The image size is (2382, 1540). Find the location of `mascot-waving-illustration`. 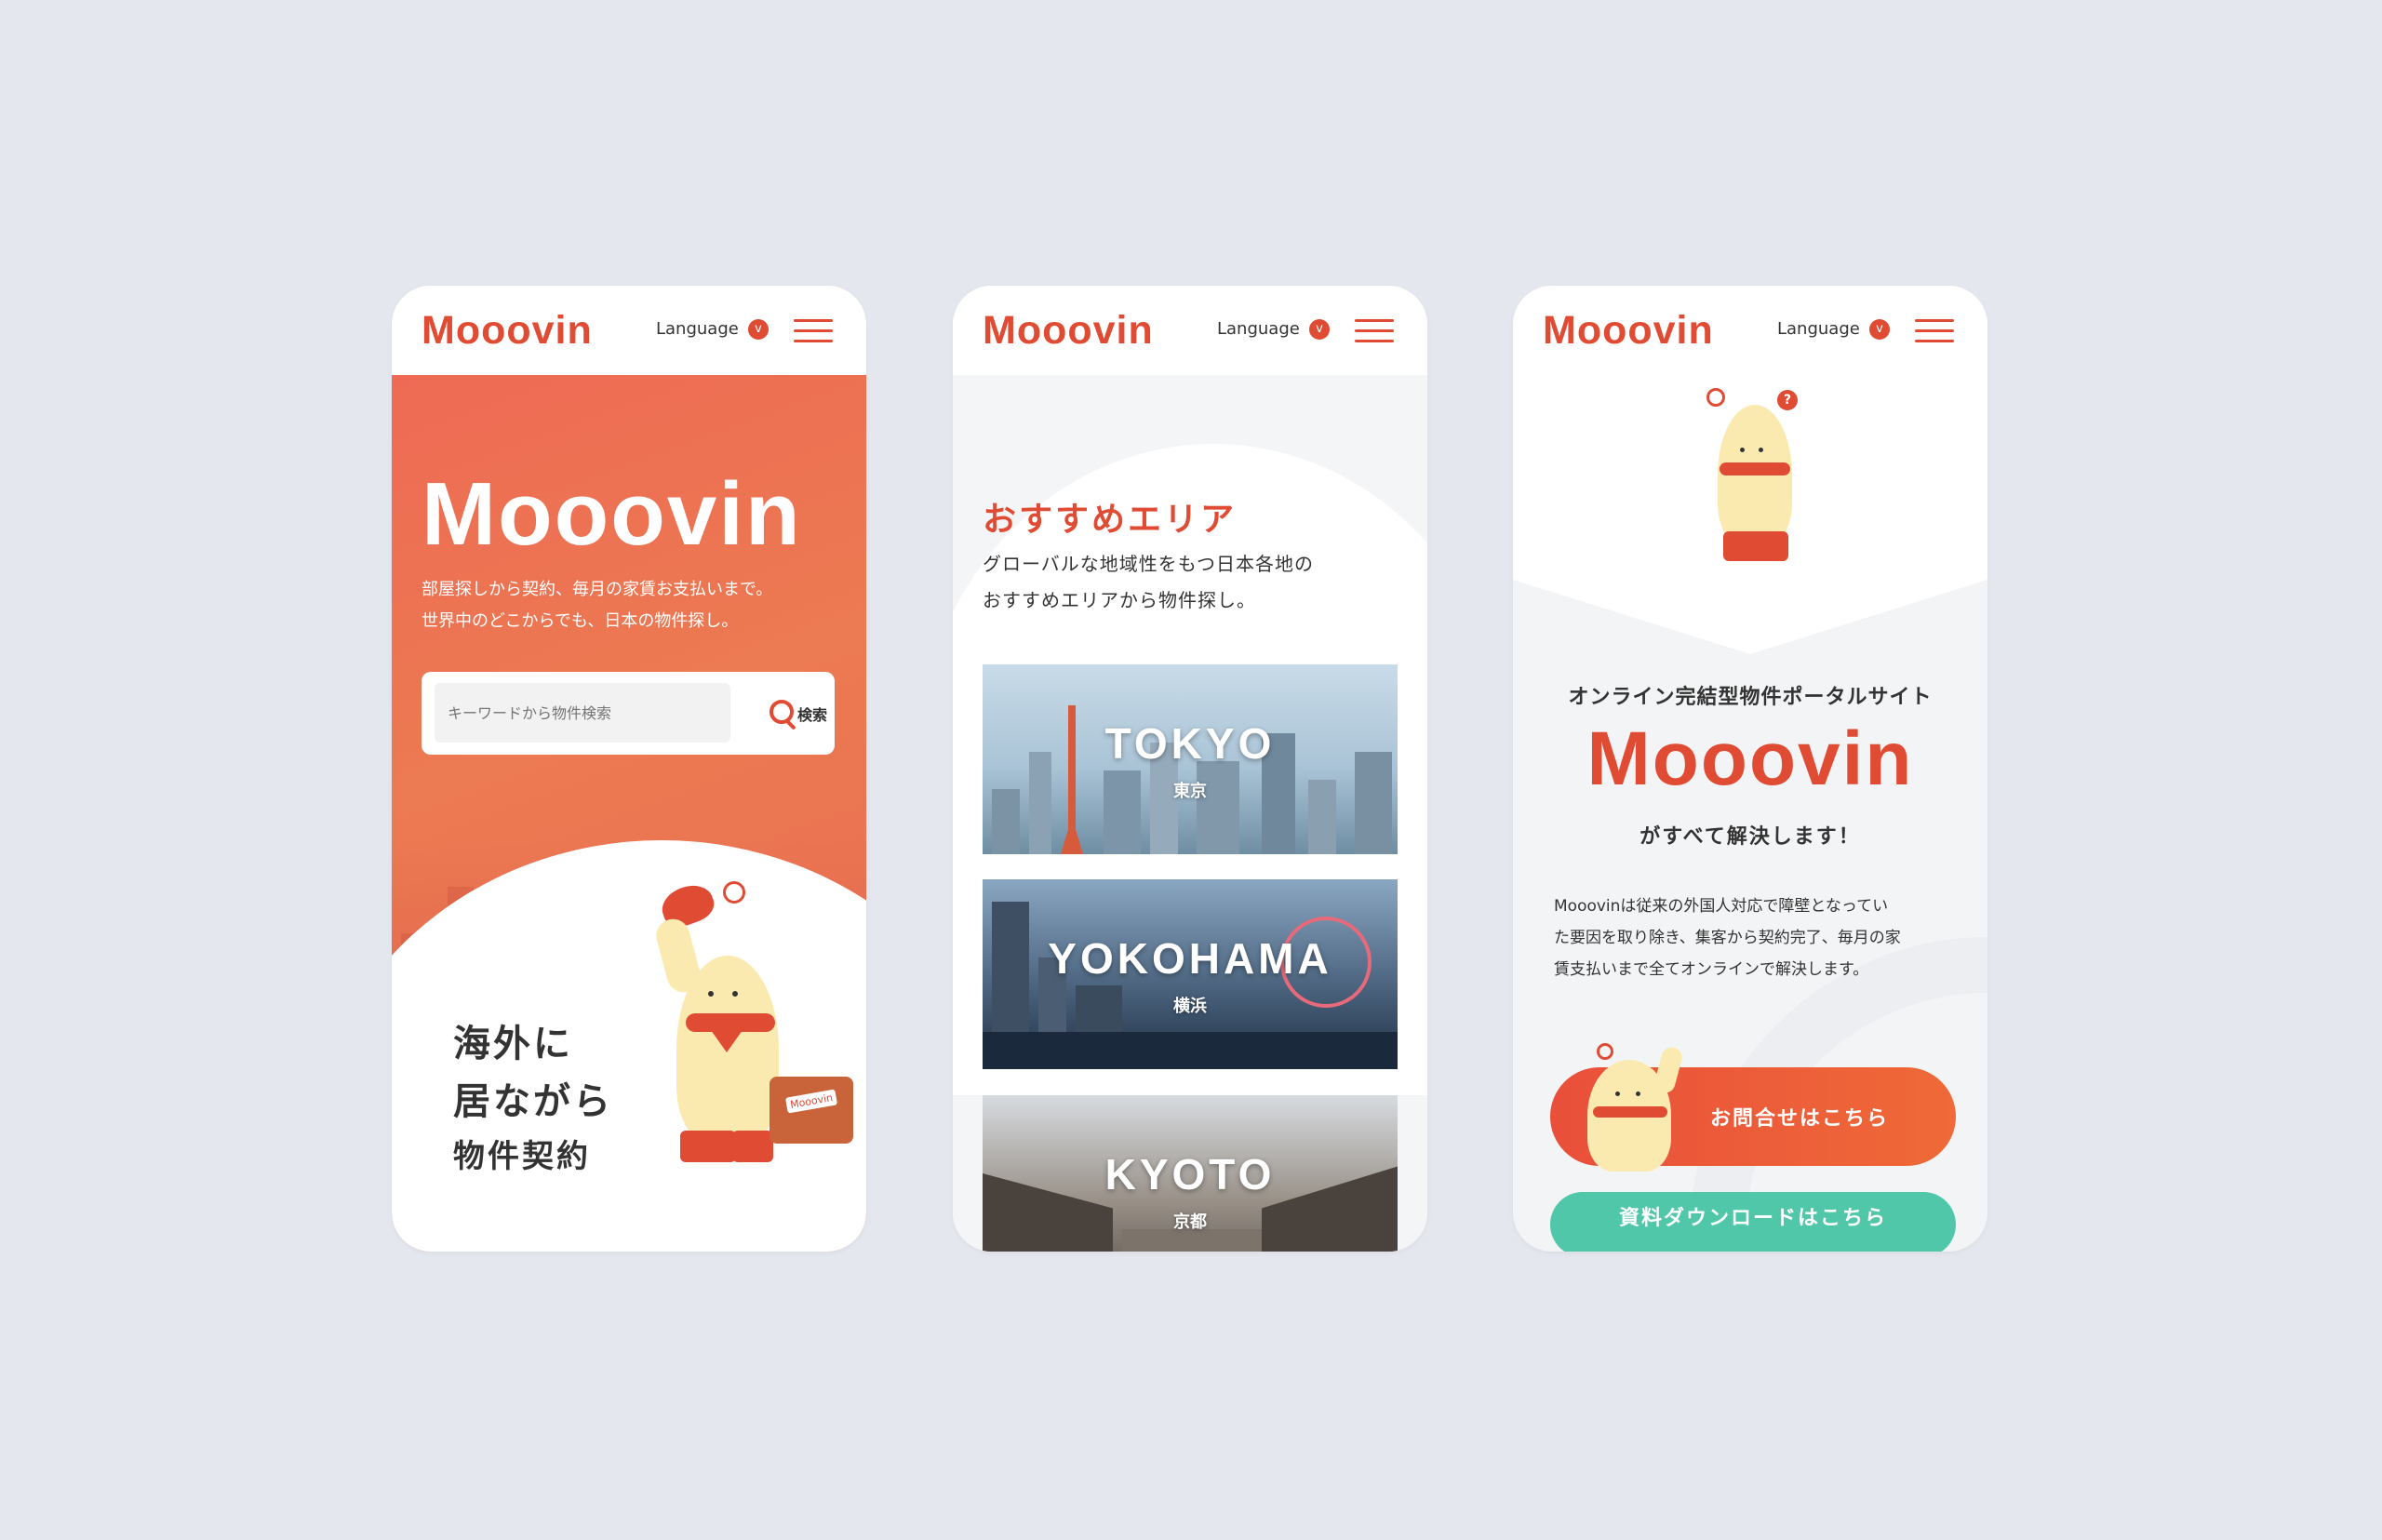

mascot-waving-illustration is located at coordinates (1627, 1106).